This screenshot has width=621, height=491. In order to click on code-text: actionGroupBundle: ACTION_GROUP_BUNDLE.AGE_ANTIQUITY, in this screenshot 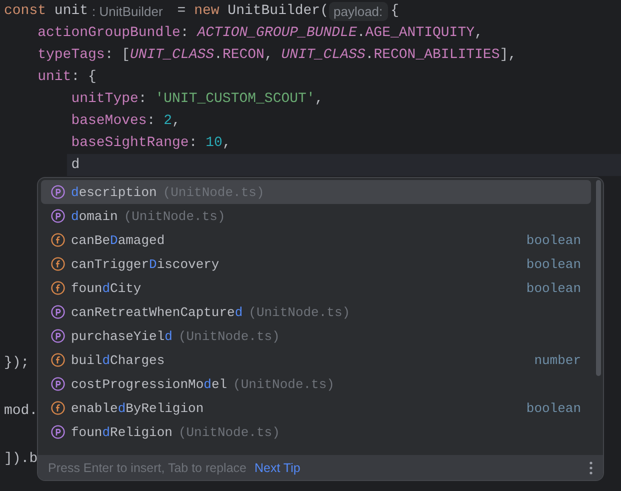, I will do `click(260, 33)`.